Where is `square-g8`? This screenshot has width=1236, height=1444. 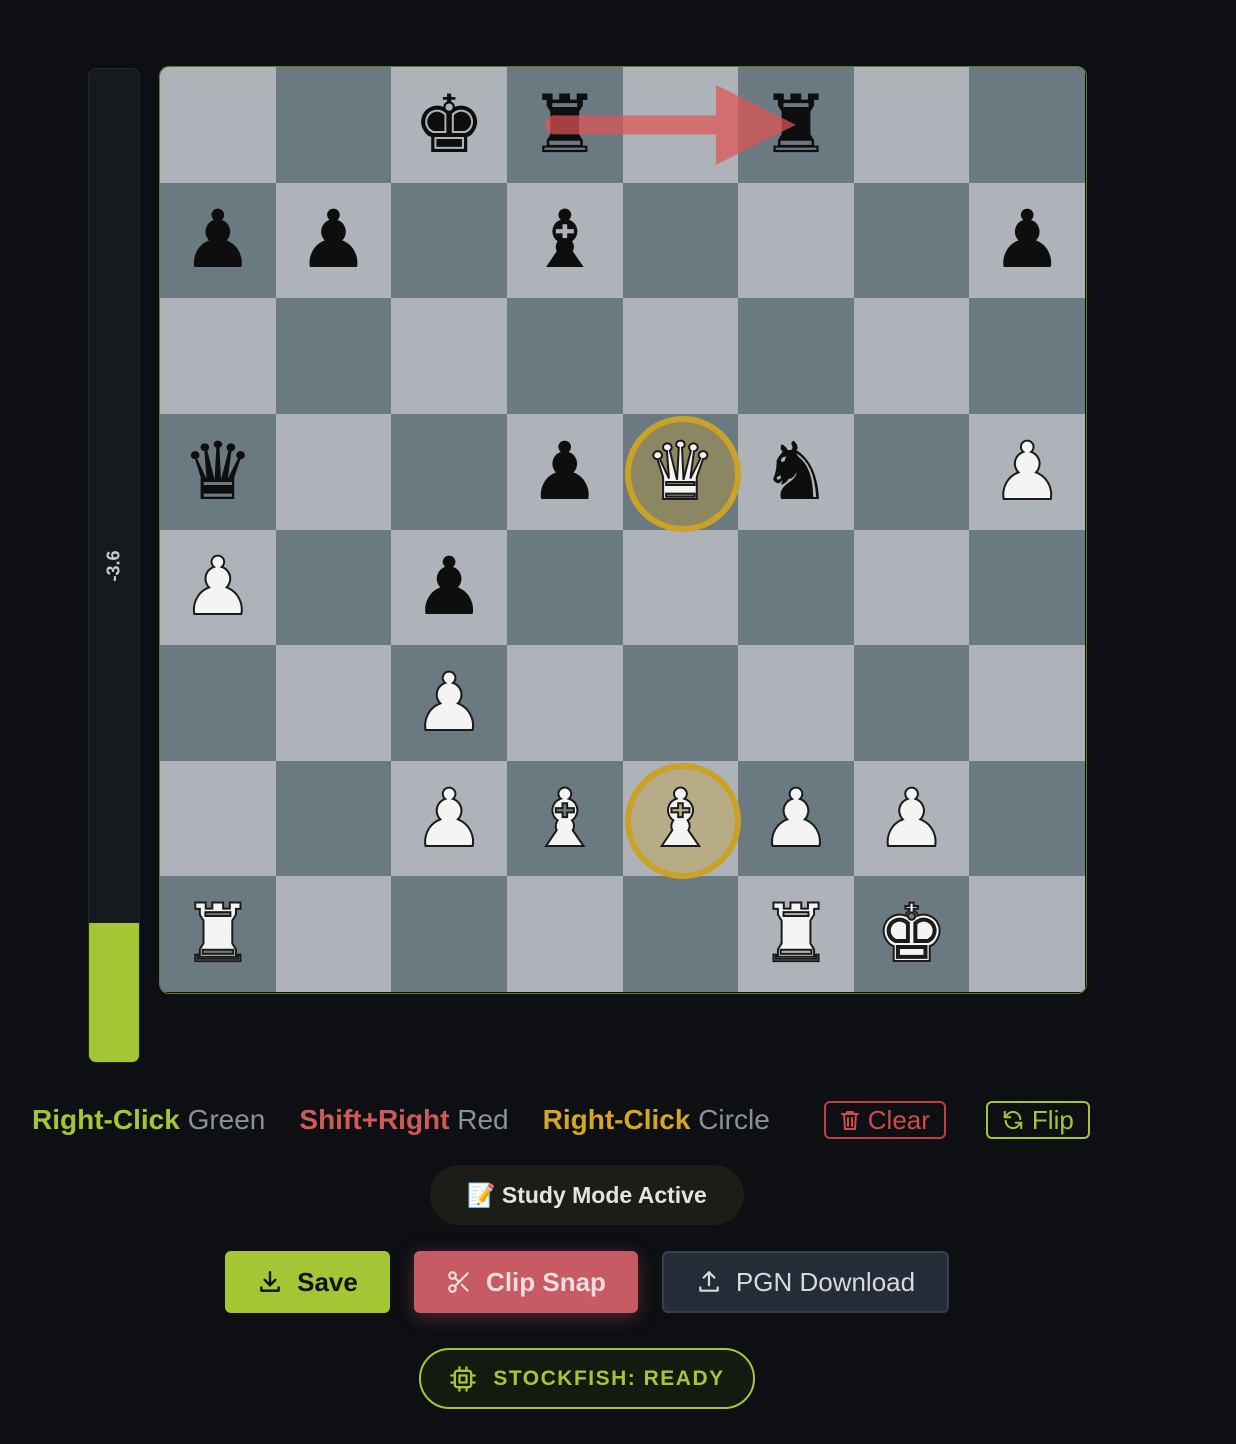
square-g8 is located at coordinates (911, 125).